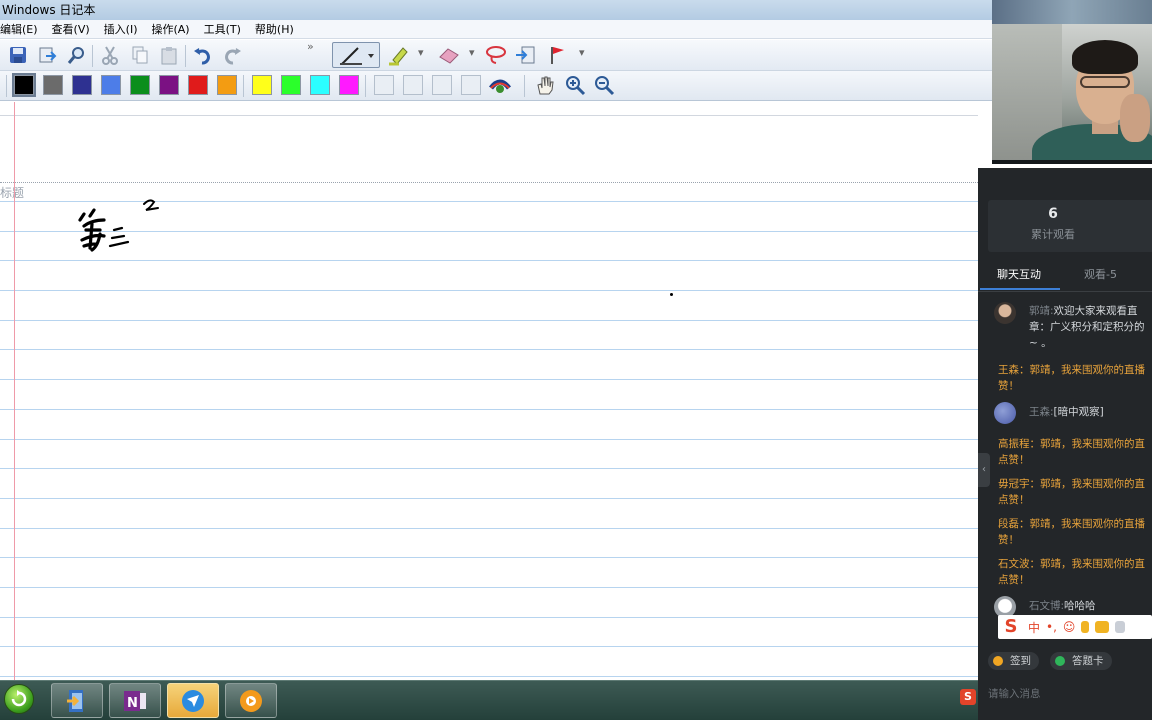  Describe the element at coordinates (1051, 627) in the screenshot. I see `ime-punctuation-icon: •,` at that location.